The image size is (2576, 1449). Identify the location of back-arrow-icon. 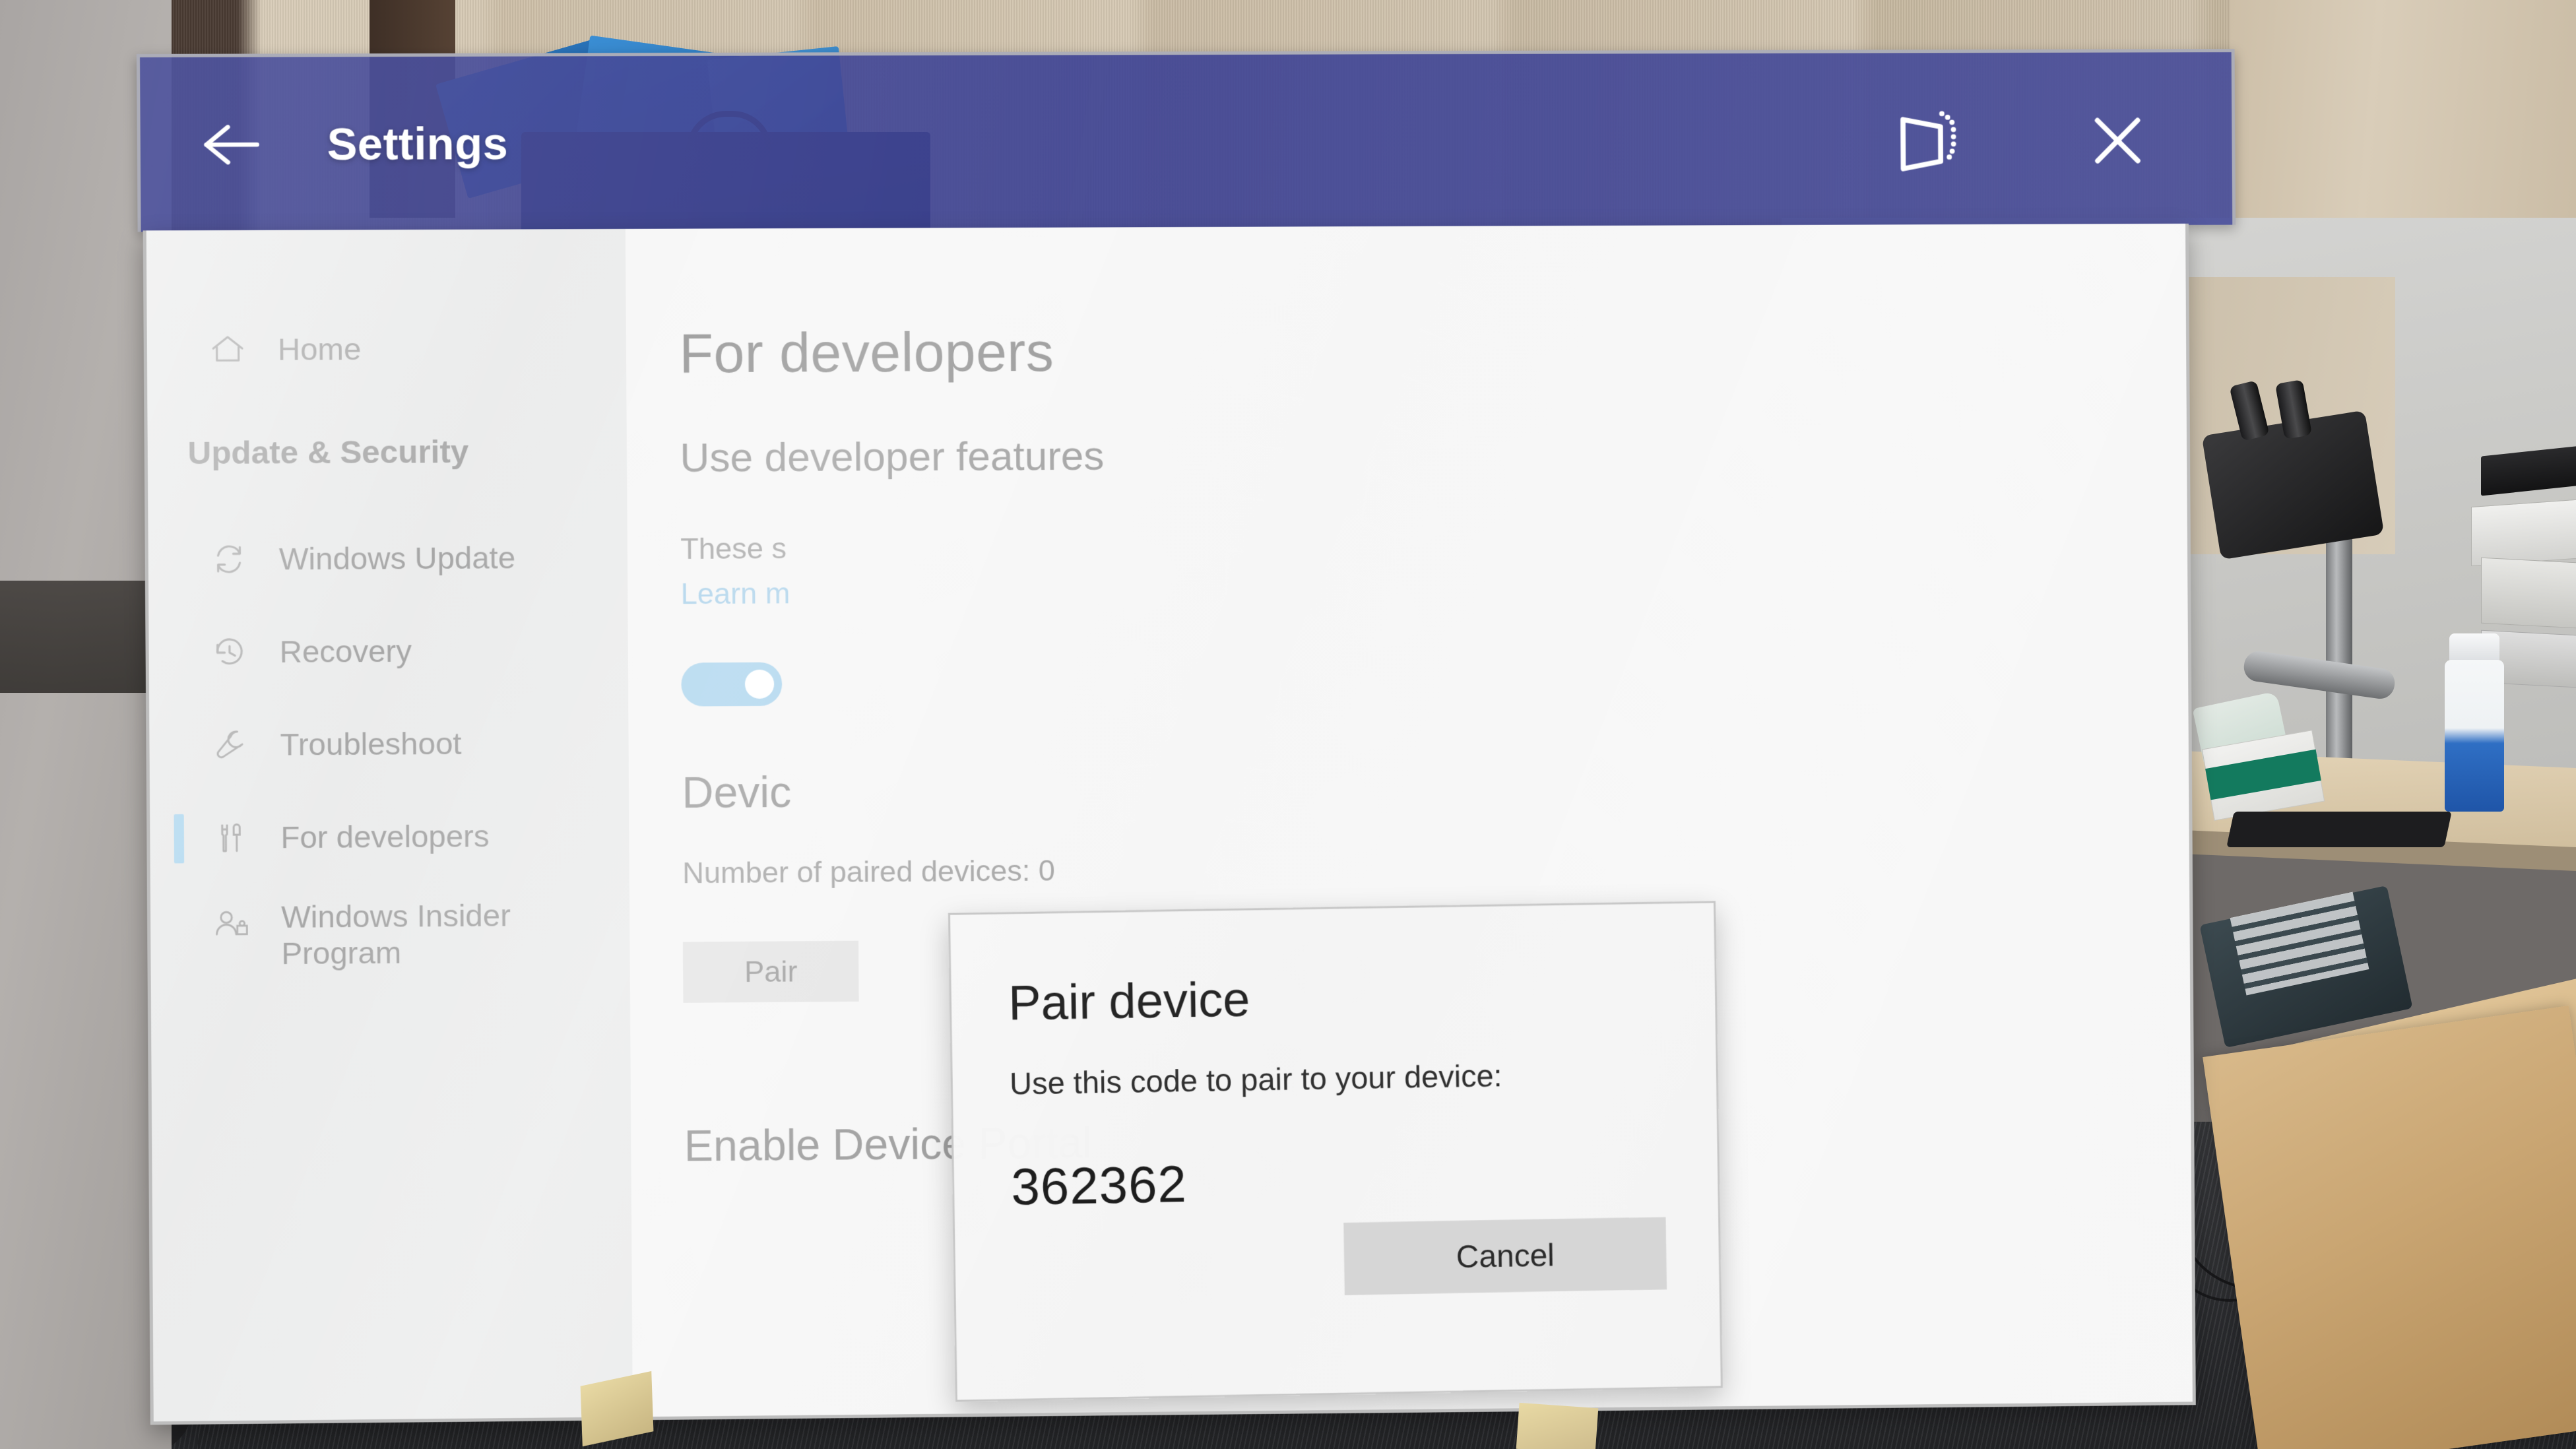
(231, 144).